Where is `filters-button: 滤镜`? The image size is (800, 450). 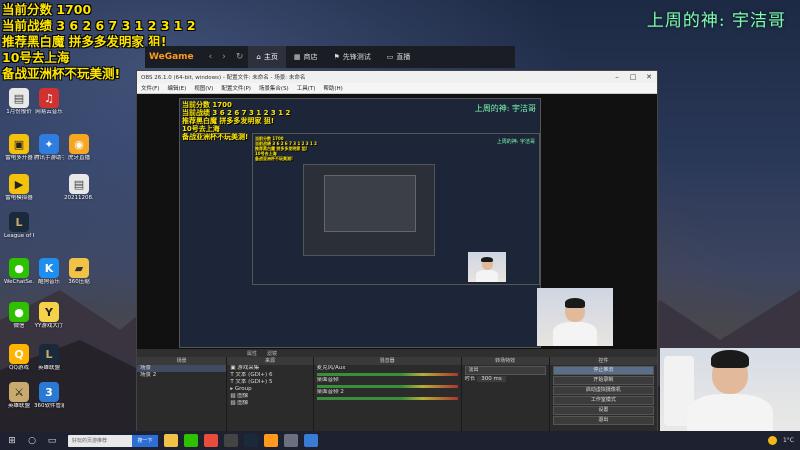
filters-button: 滤镜 is located at coordinates (272, 353).